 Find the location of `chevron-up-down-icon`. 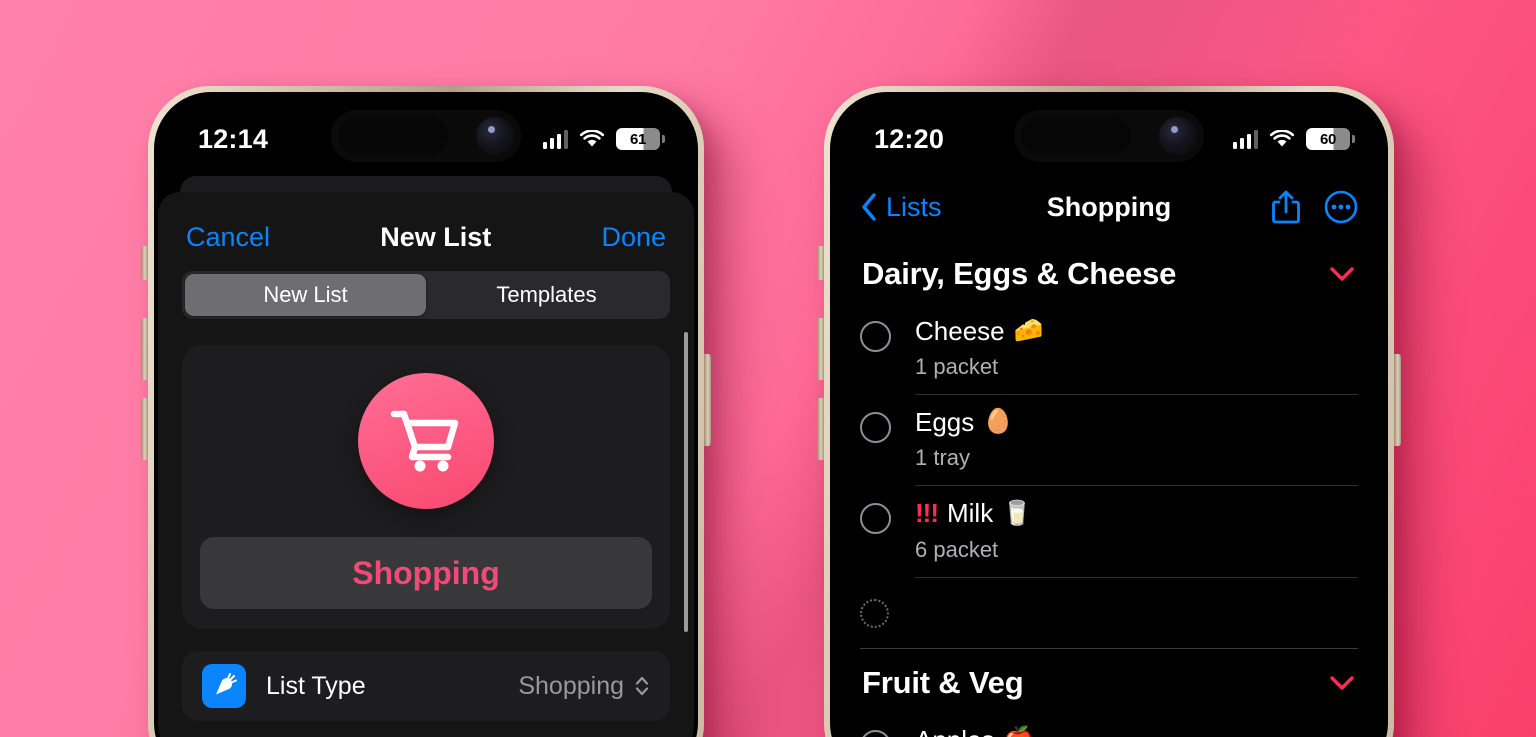

chevron-up-down-icon is located at coordinates (642, 686).